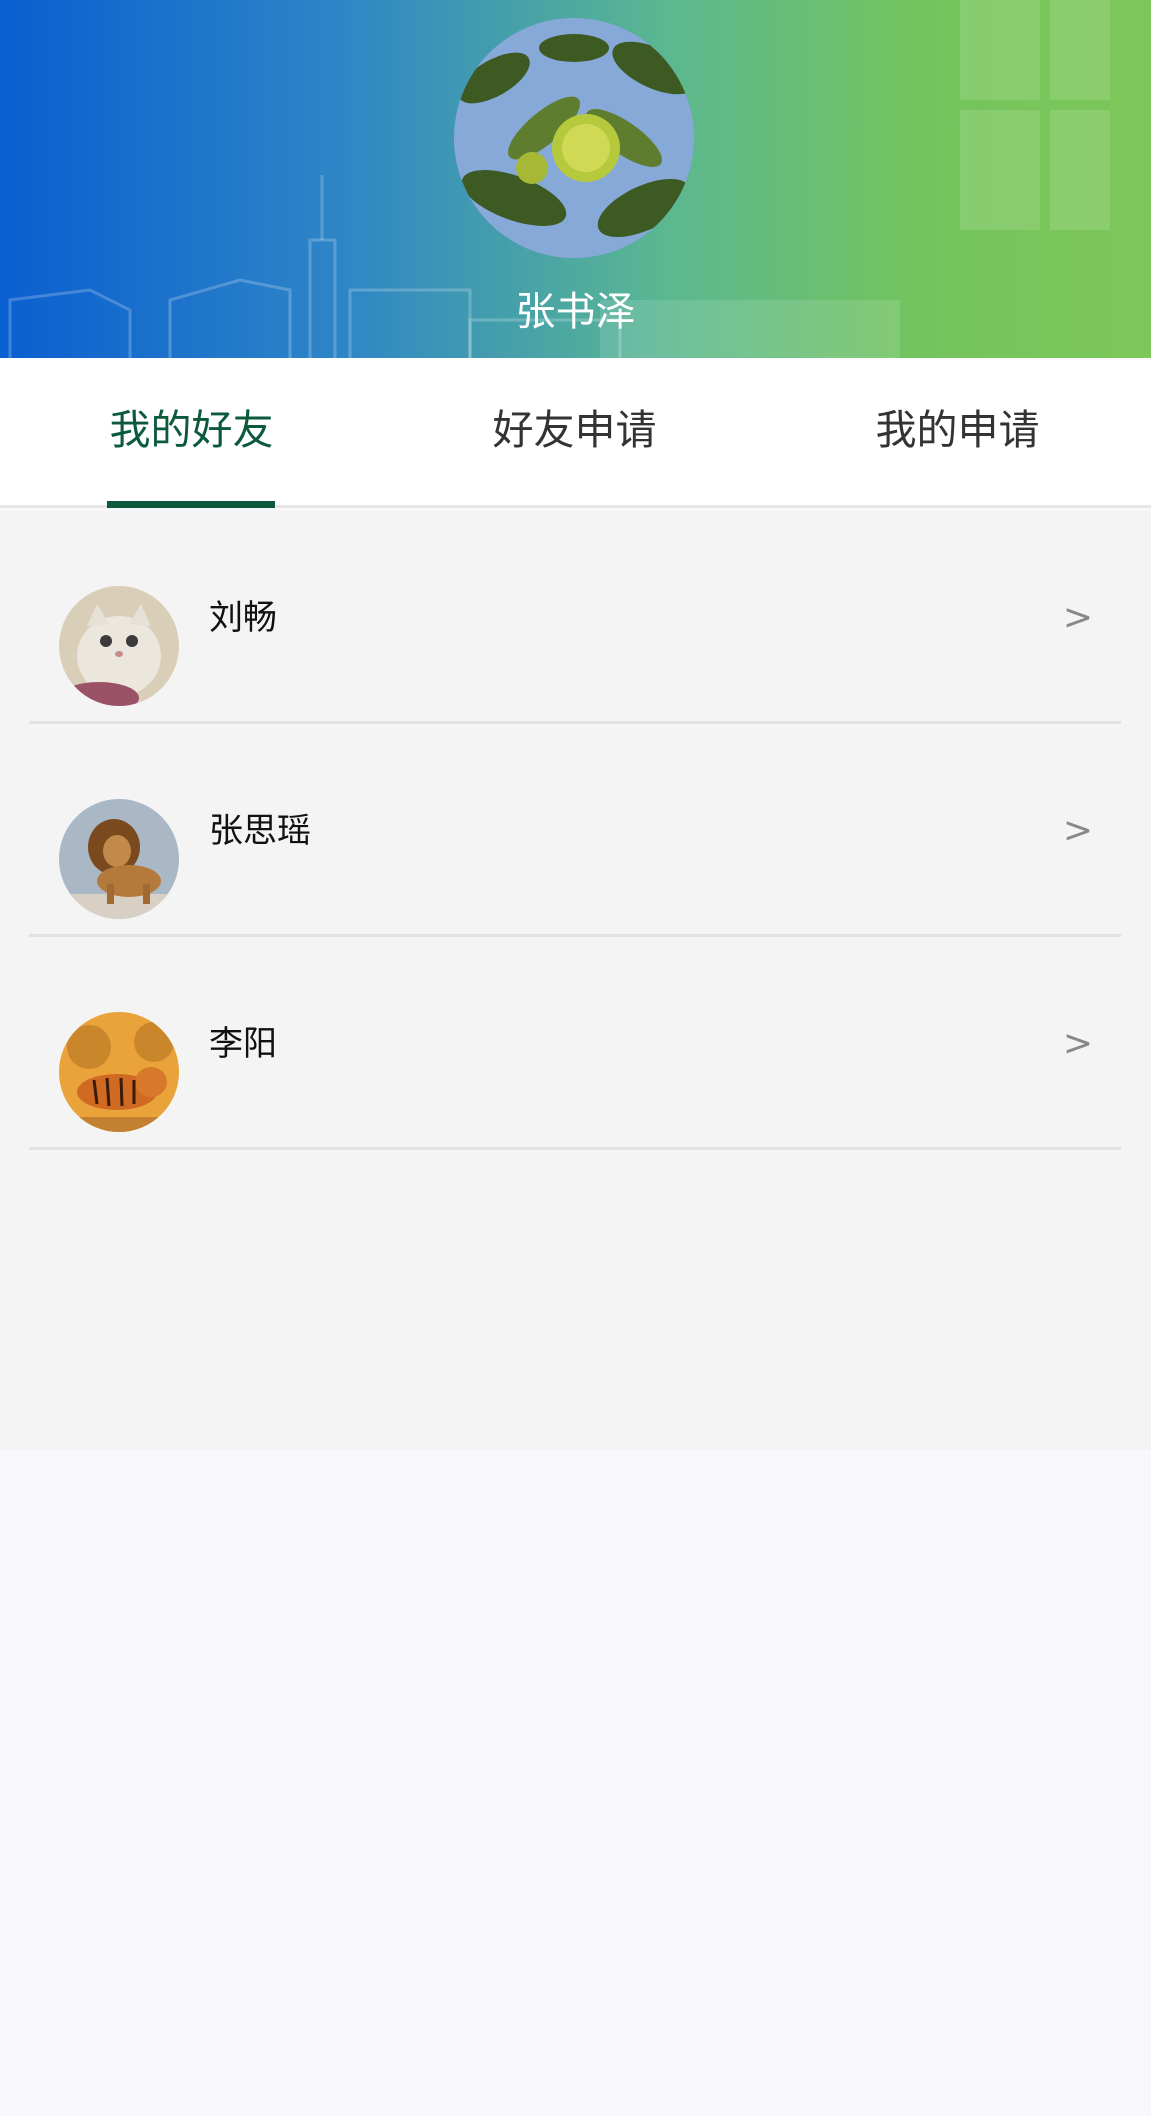 The height and width of the screenshot is (2116, 1151). I want to click on chestnut-tree-photo-icon, so click(574, 138).